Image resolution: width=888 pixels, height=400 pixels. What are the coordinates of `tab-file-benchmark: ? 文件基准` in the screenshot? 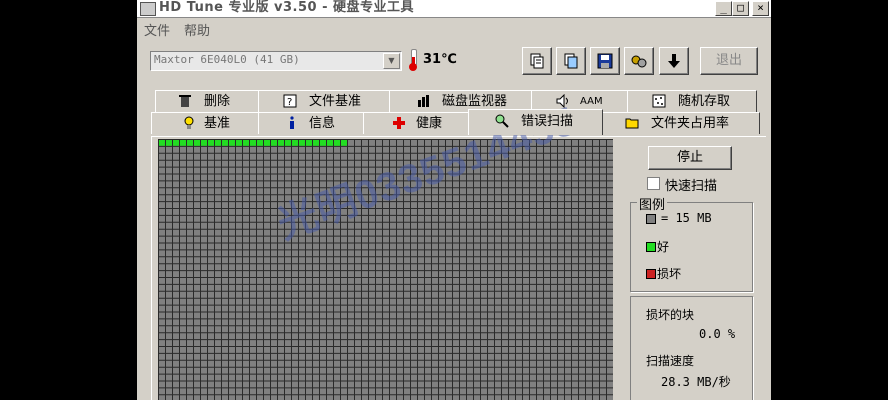 It's located at (324, 101).